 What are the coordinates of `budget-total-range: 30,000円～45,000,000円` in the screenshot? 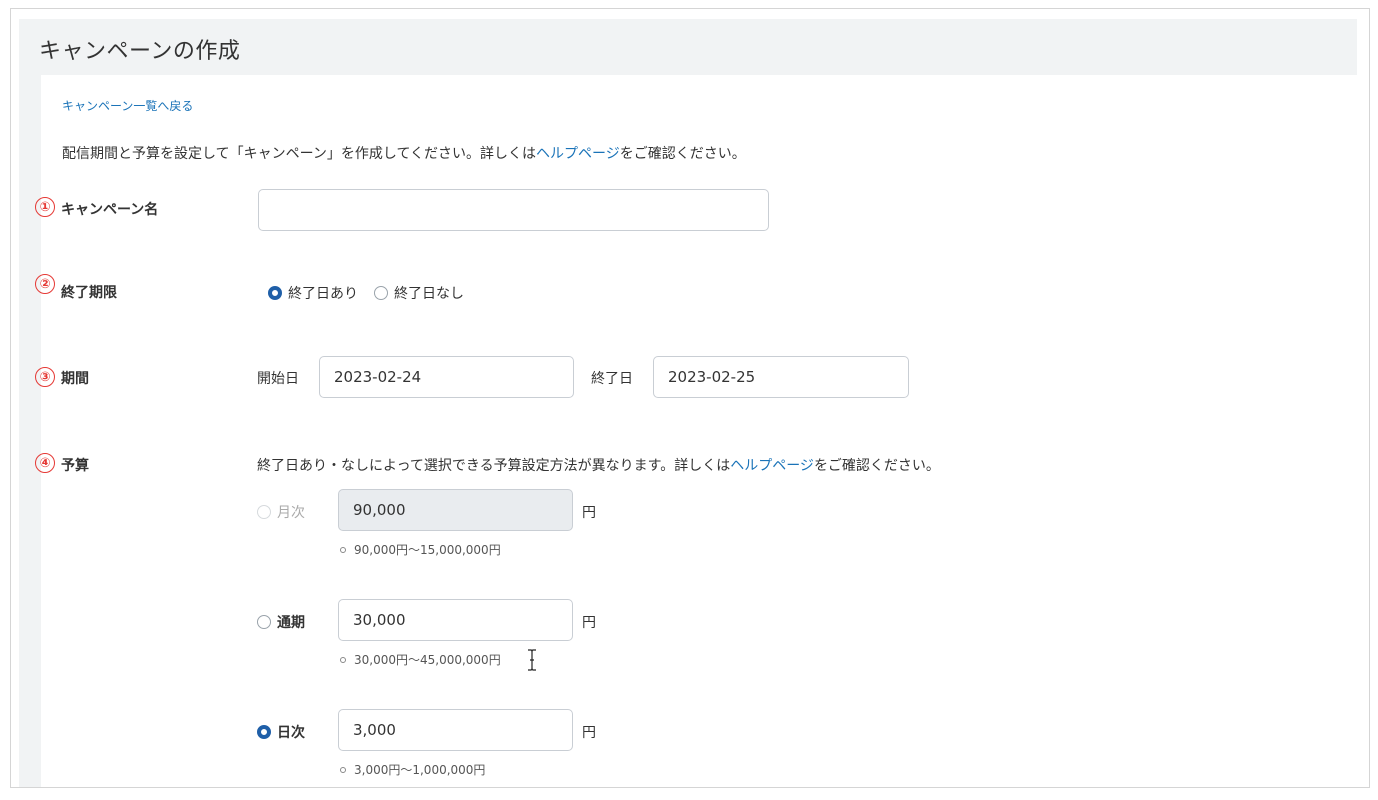 It's located at (420, 659).